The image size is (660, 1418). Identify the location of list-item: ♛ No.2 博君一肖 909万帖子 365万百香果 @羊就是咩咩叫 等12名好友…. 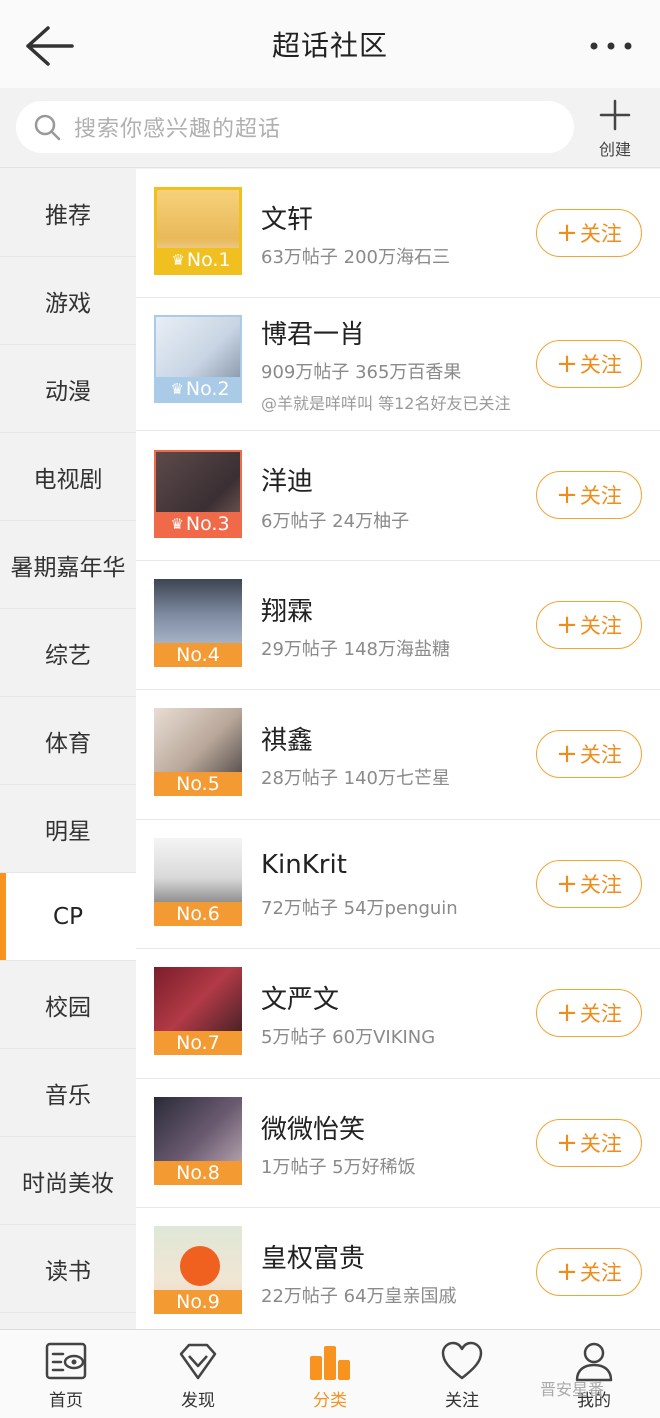
(398, 364).